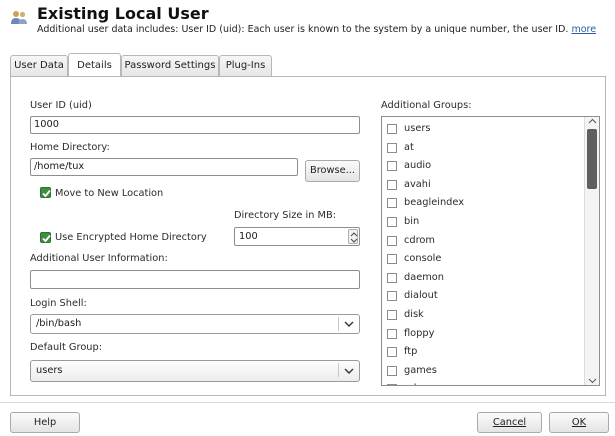 Image resolution: width=615 pixels, height=436 pixels. I want to click on more-link: more, so click(583, 29).